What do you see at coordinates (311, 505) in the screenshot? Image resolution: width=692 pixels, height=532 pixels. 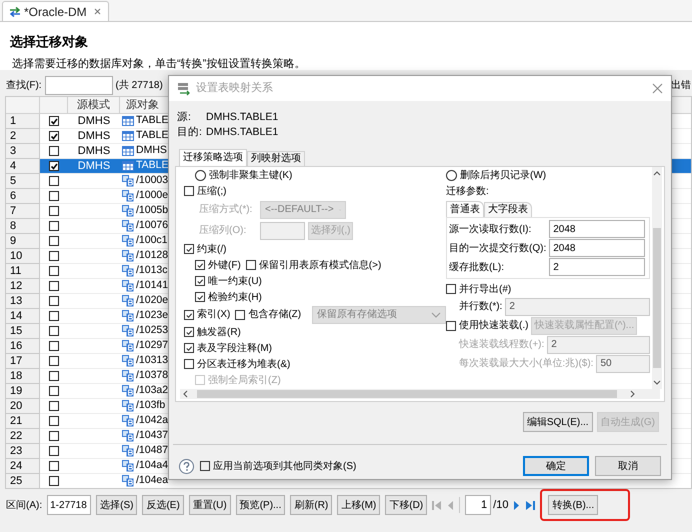 I see `toolbar-button: 刷新(R)` at bounding box center [311, 505].